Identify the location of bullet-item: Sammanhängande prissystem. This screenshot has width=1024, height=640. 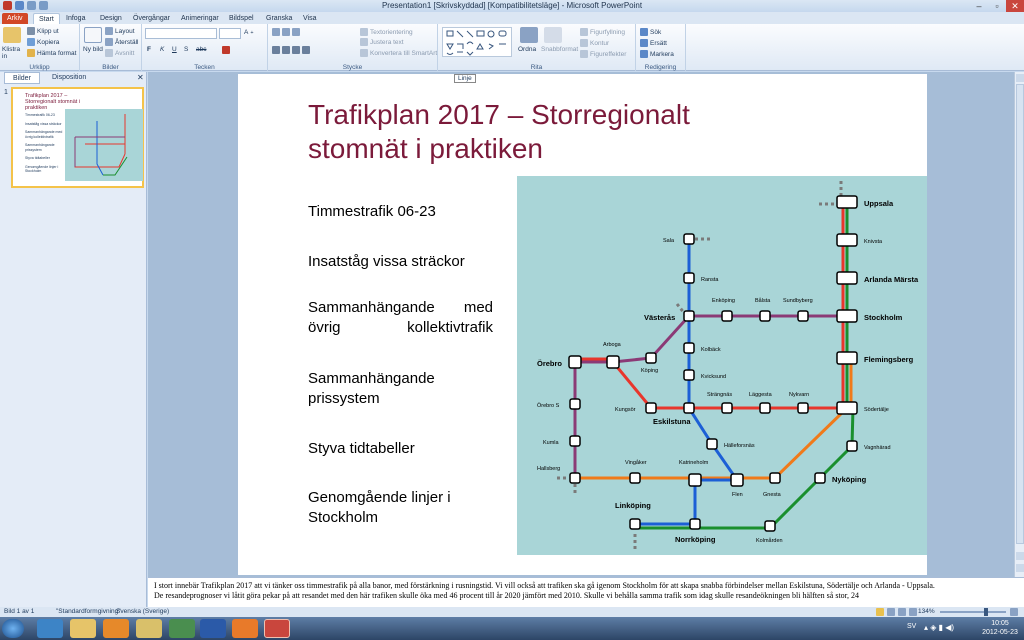
(383, 389).